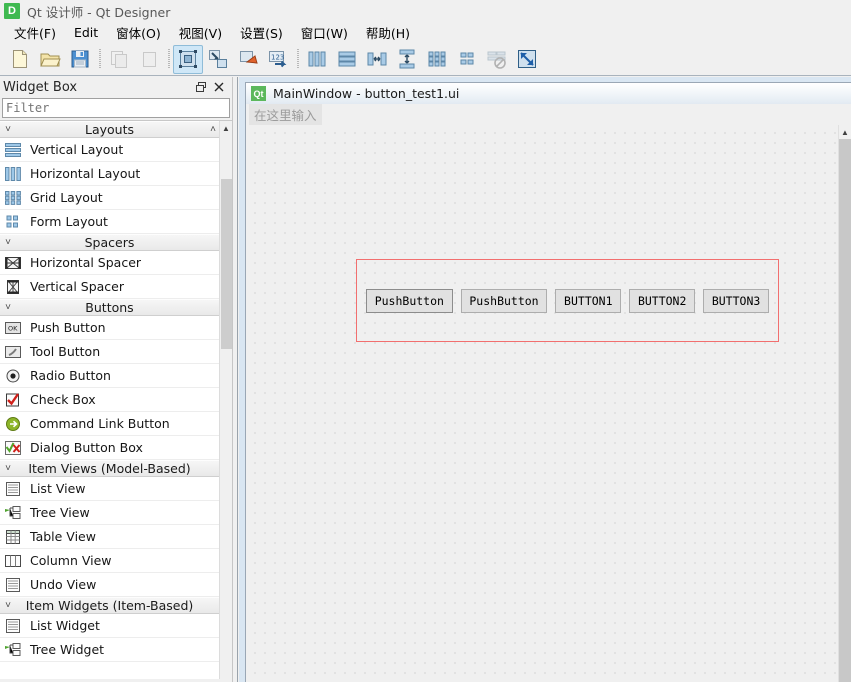 This screenshot has height=682, width=851. I want to click on widget-item-horizontal-layout: Horizontal Layout, so click(109, 174).